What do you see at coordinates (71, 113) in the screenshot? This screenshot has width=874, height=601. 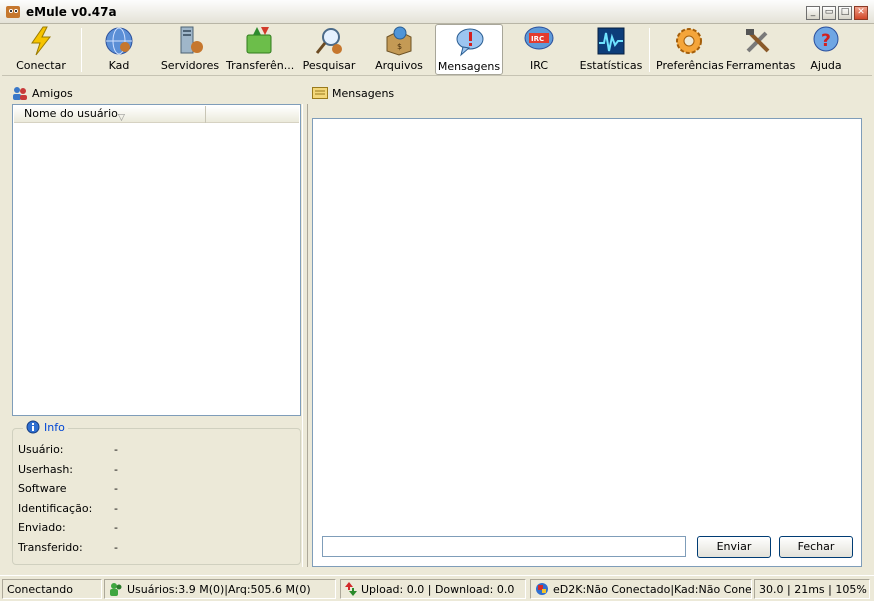 I see `username-column-label: Nome do usuário` at bounding box center [71, 113].